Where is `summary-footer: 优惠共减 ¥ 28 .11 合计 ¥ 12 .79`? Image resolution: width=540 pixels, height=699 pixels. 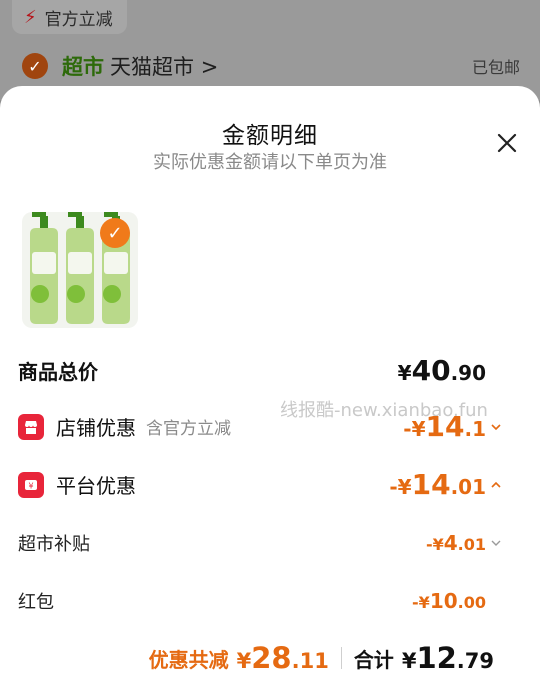
summary-footer: 优惠共减 ¥ 28 .11 合计 ¥ 12 .79 is located at coordinates (270, 658).